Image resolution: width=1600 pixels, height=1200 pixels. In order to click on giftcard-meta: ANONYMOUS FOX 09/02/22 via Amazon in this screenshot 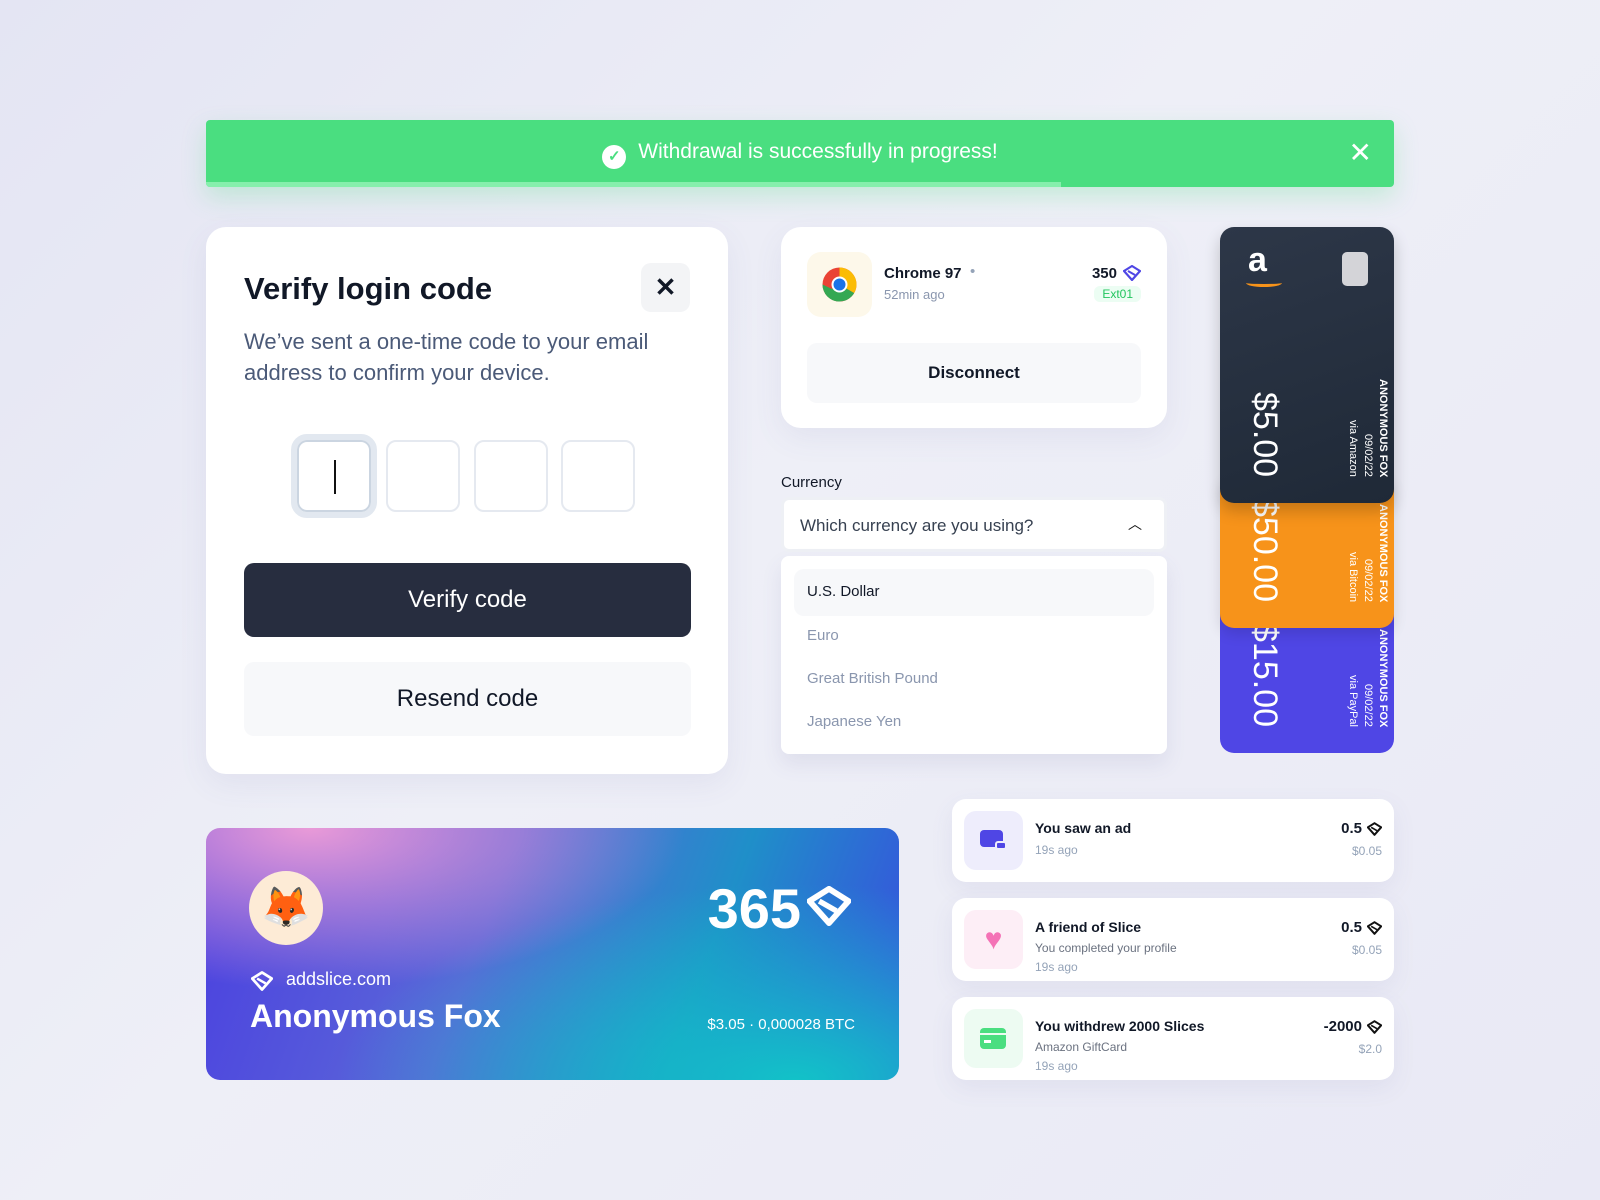, I will do `click(1367, 428)`.